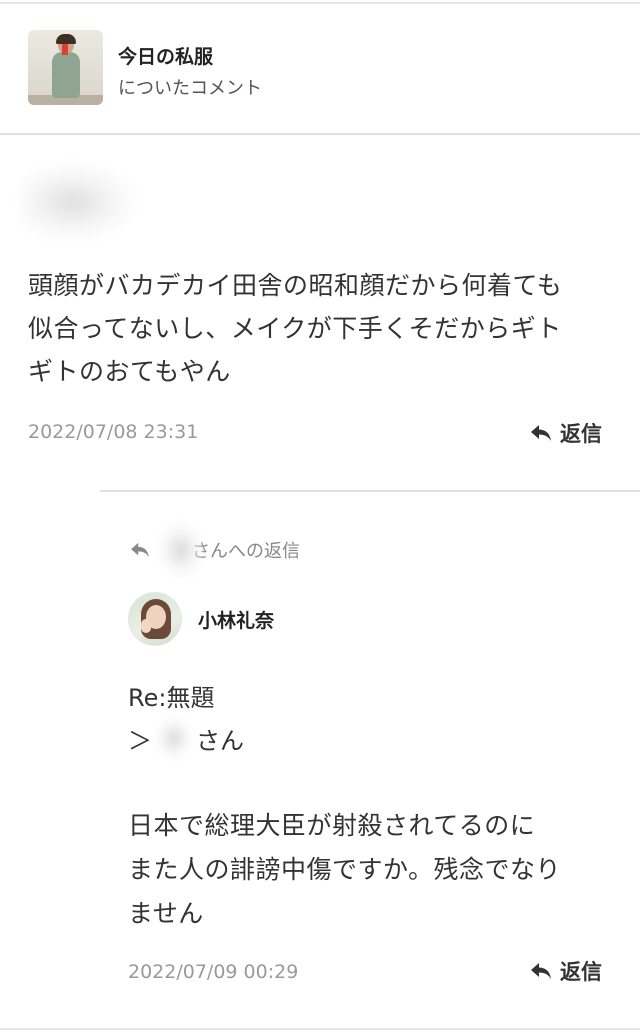 The image size is (640, 1033). I want to click on post-header: 今日の私服 についたコメント, so click(320, 68).